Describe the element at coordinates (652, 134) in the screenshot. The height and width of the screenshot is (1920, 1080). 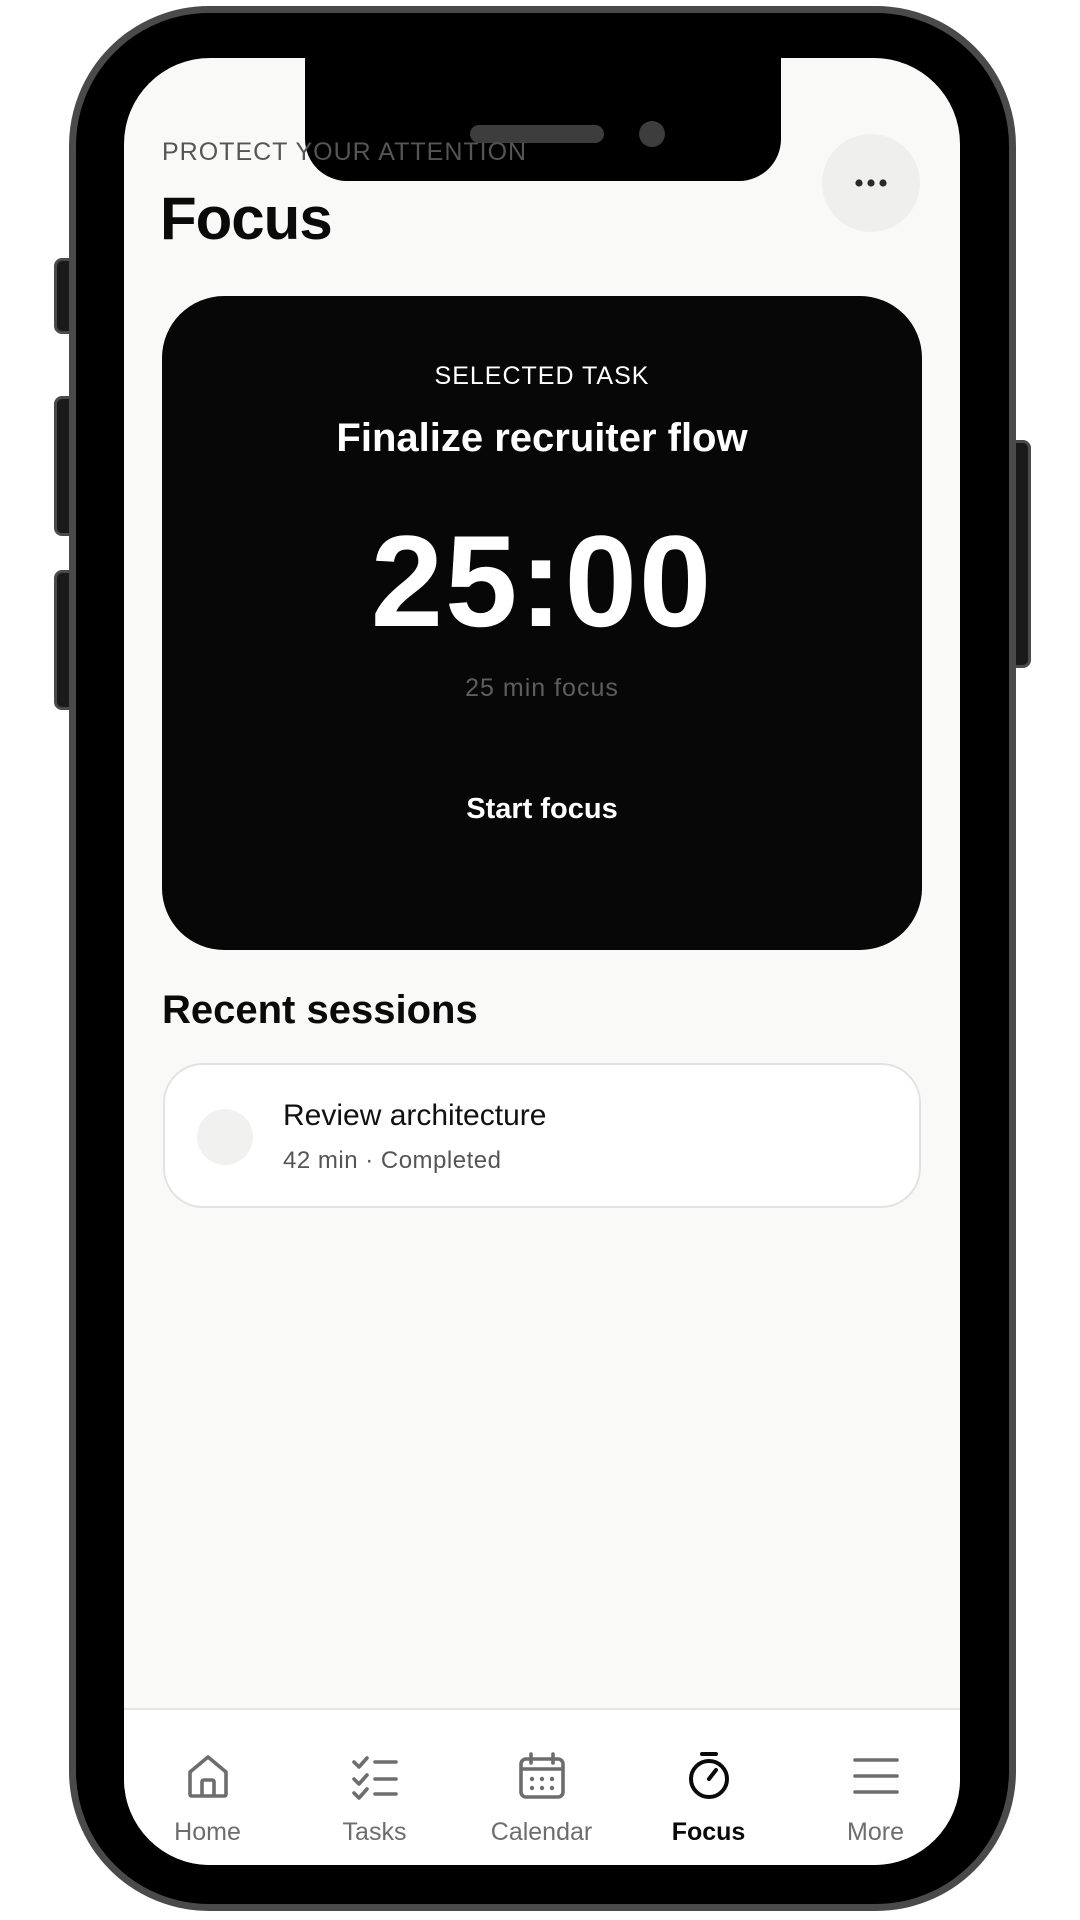
I see `front-camera` at that location.